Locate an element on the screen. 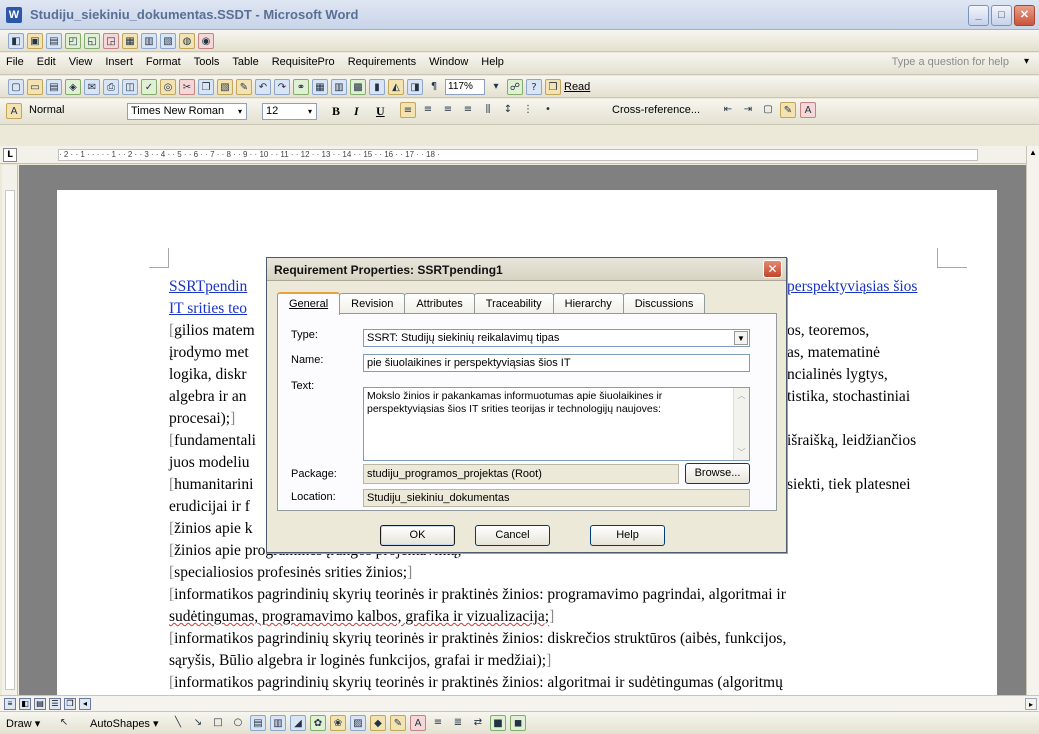  bold-button: B is located at coordinates (336, 111).